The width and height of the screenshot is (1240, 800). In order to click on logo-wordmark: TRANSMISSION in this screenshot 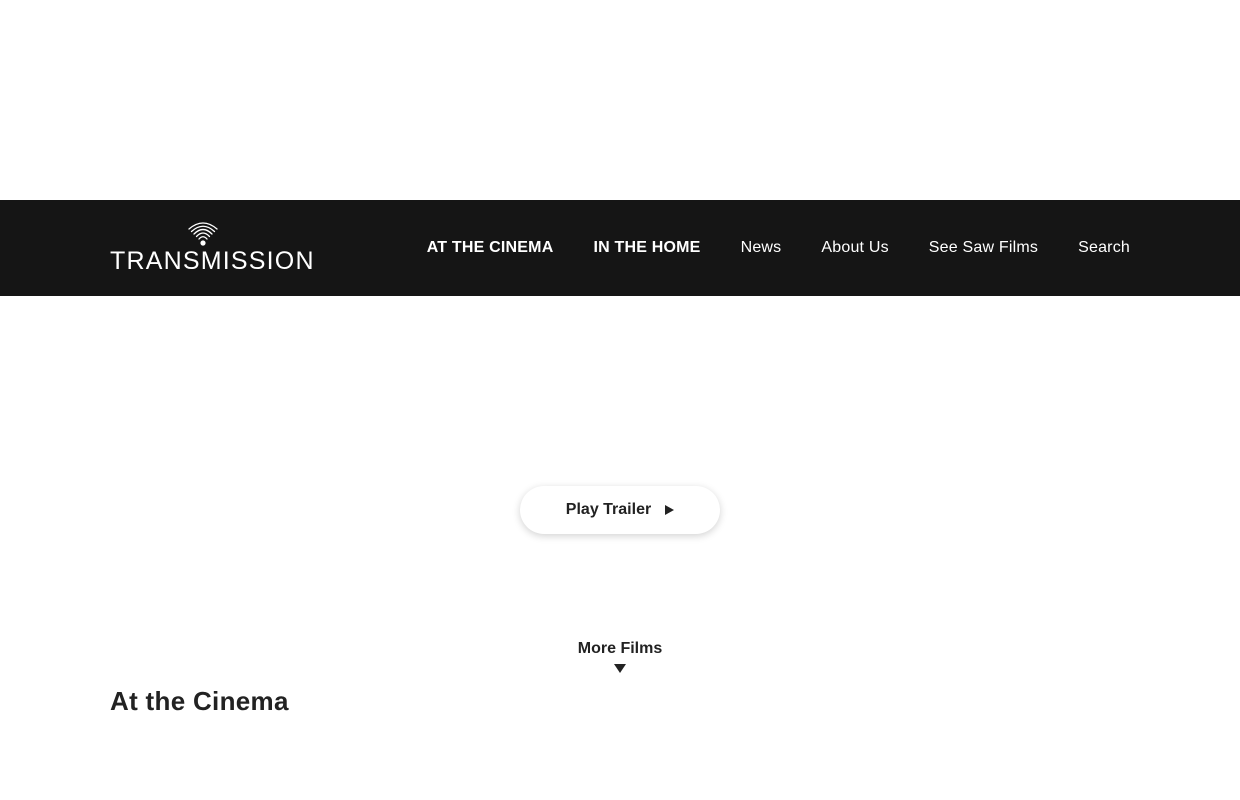, I will do `click(212, 261)`.